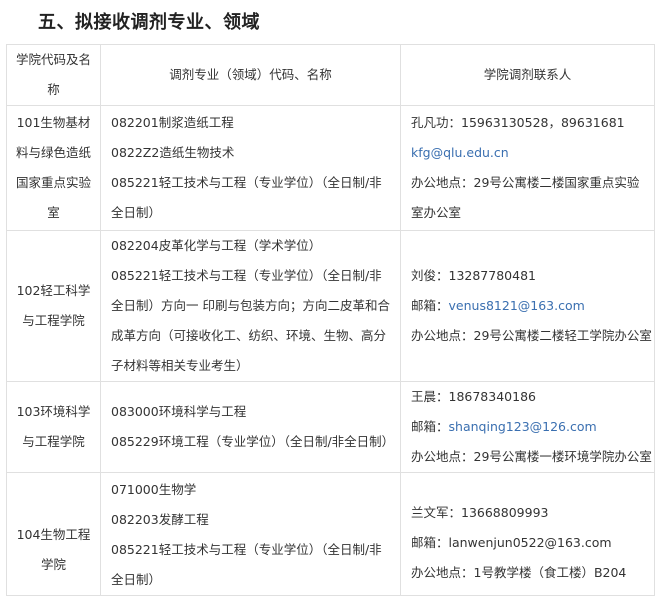 This screenshot has height=596, width=658. I want to click on college-name: 101生物基材料与绿色造纸国家重点实验室, so click(53, 167).